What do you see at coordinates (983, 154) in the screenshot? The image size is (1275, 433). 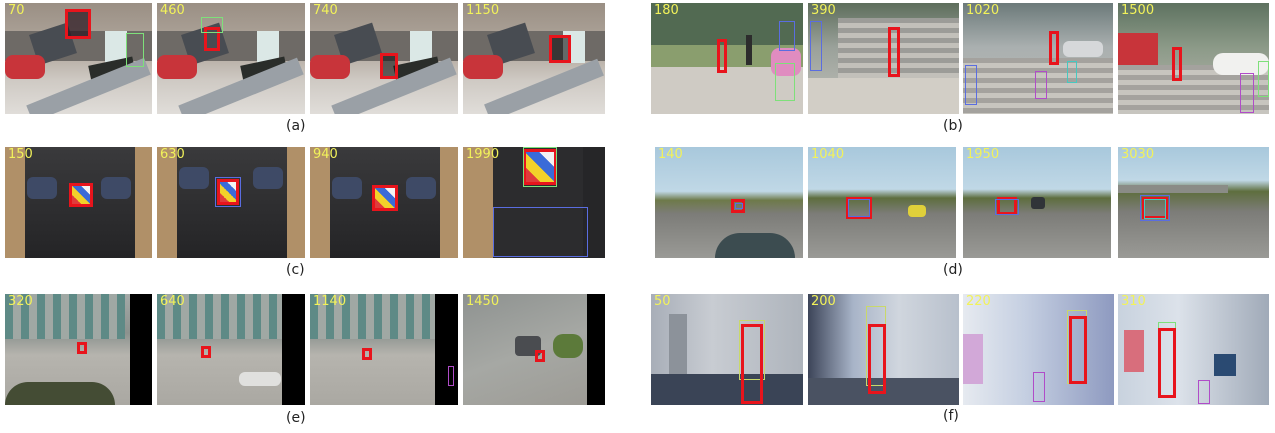 I see `frame-number: 1950` at bounding box center [983, 154].